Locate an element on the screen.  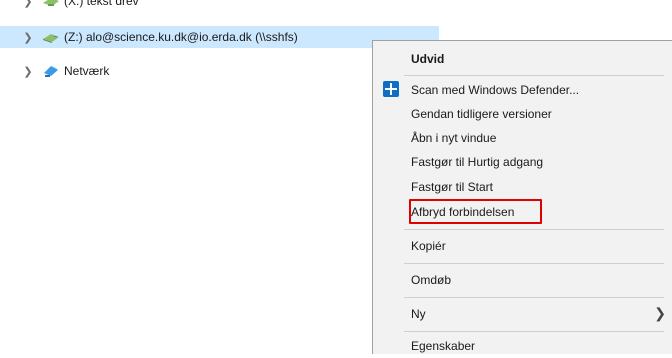
menu-item-label: Fastgør til Hurtig adgang is located at coordinates (477, 162).